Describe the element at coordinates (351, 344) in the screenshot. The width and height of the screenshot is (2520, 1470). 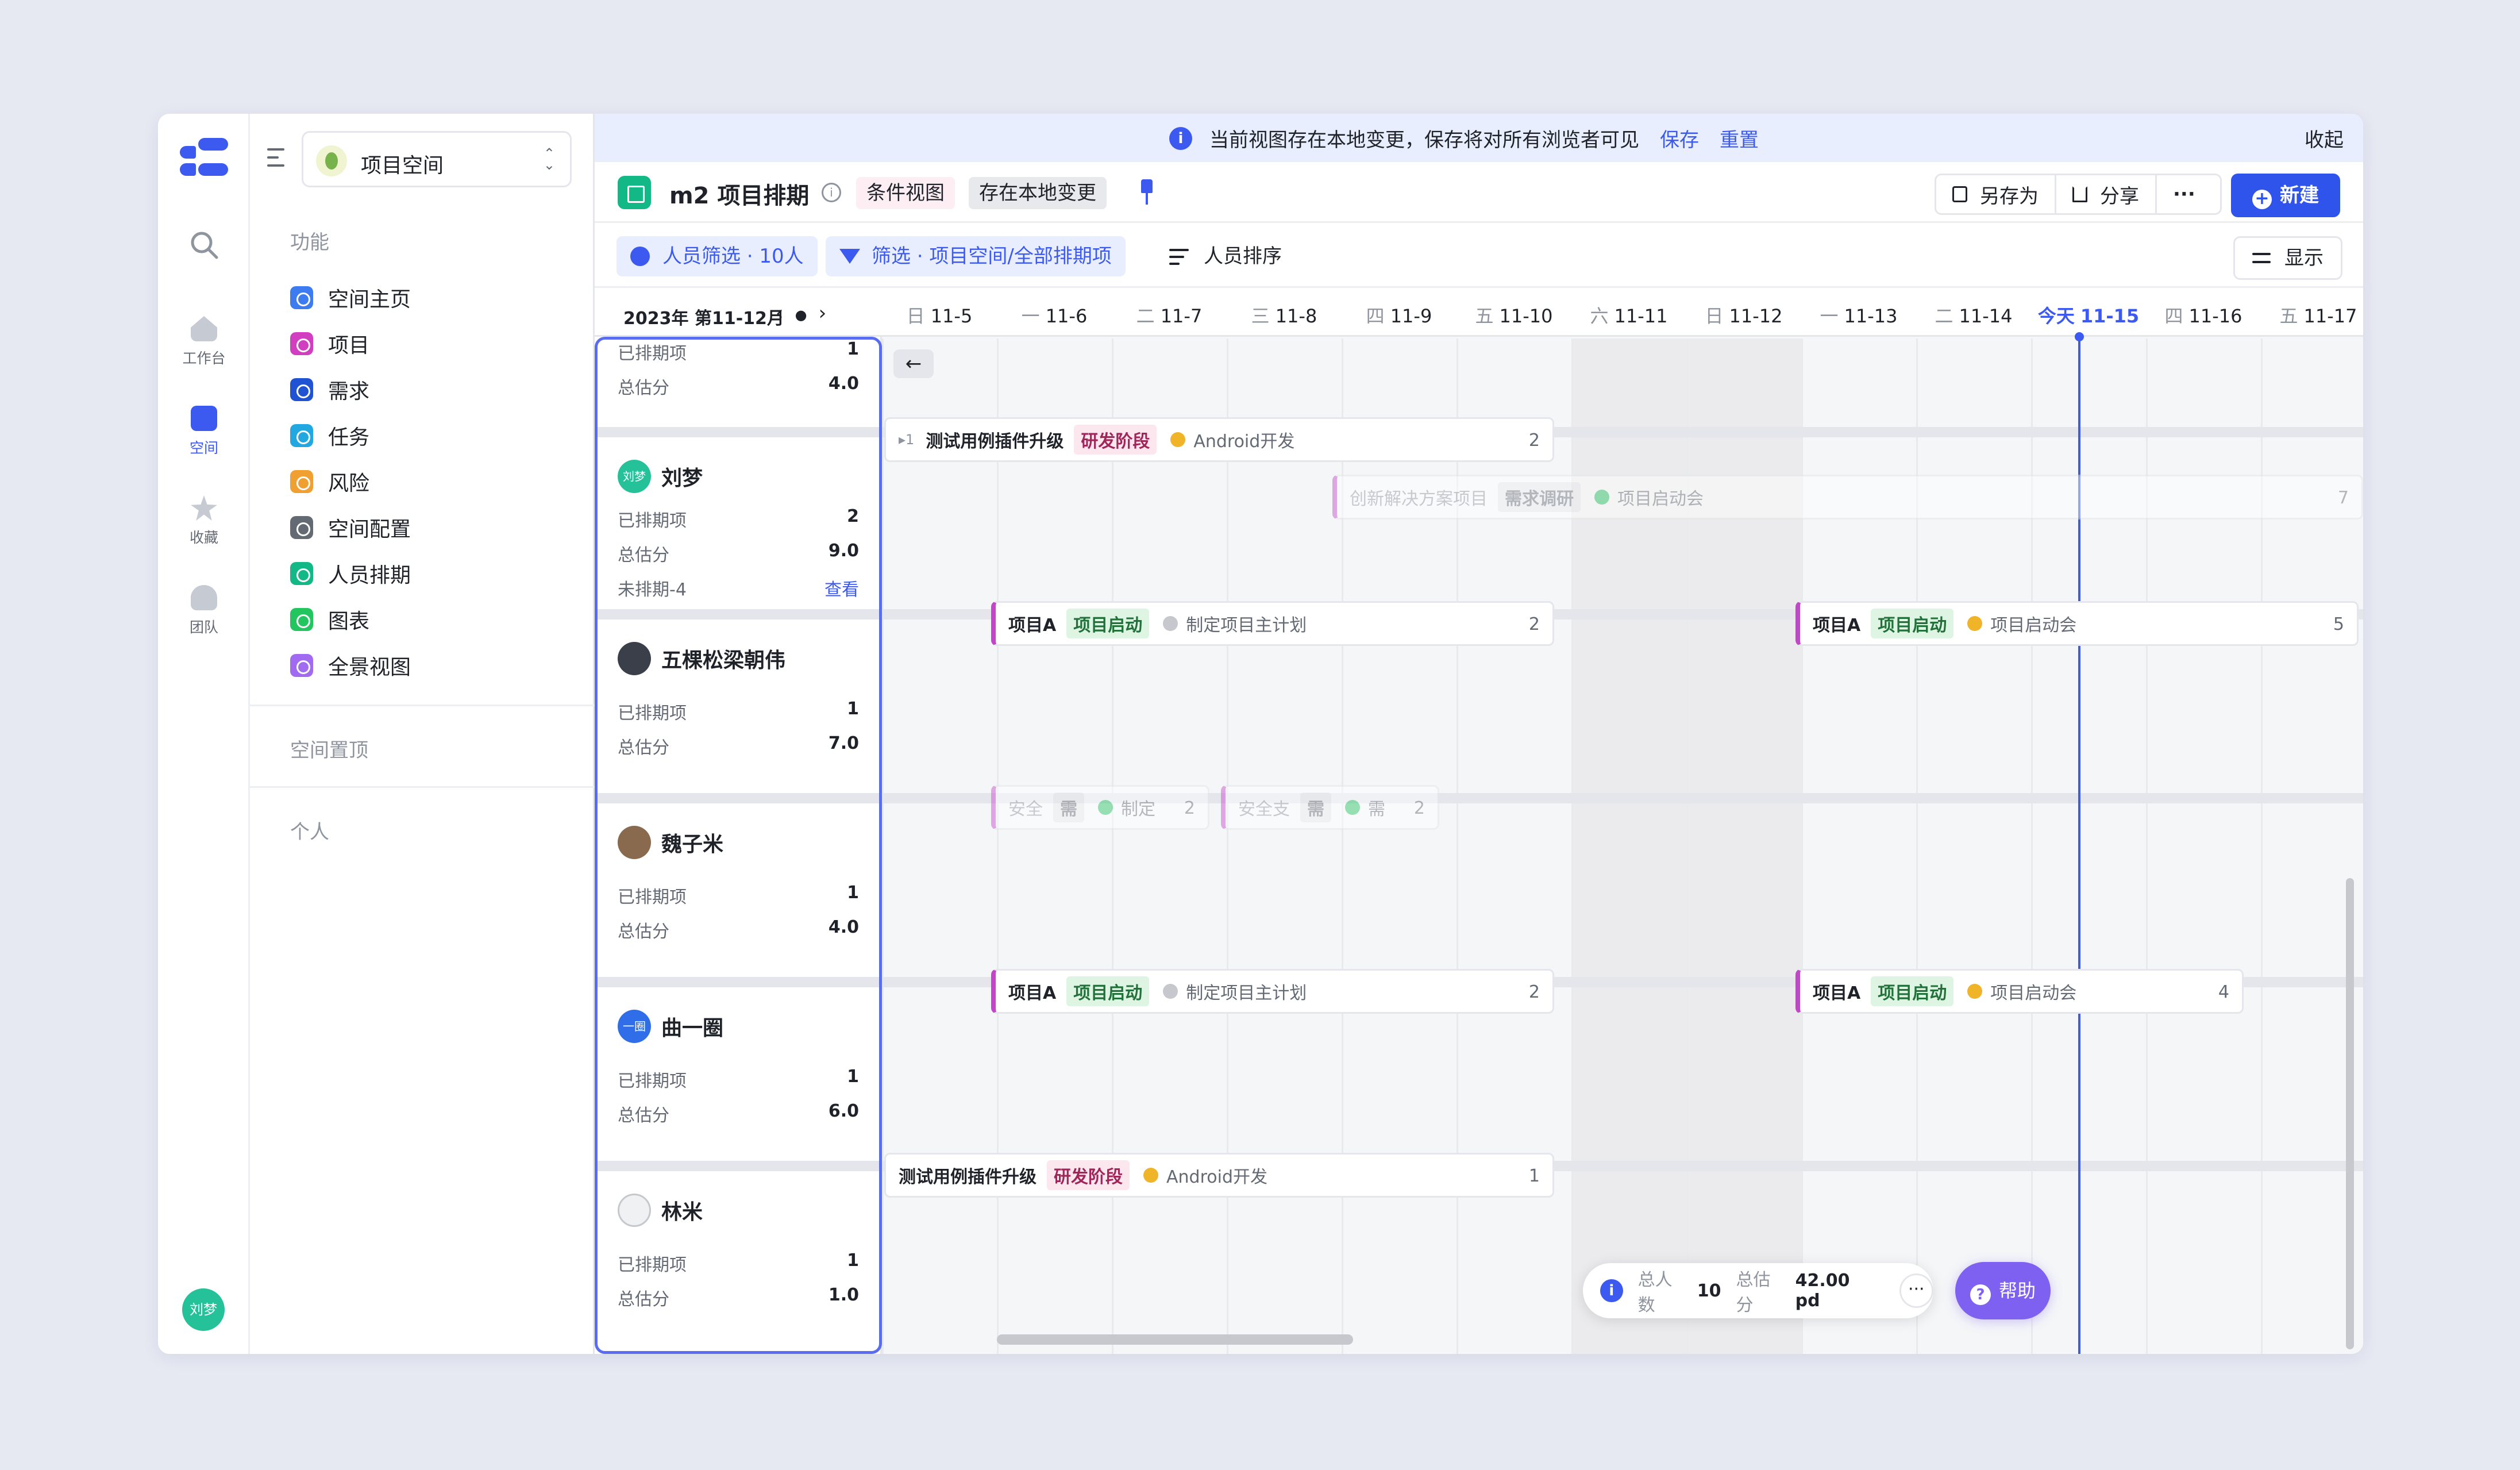
I see `menu-item-project: 项目` at that location.